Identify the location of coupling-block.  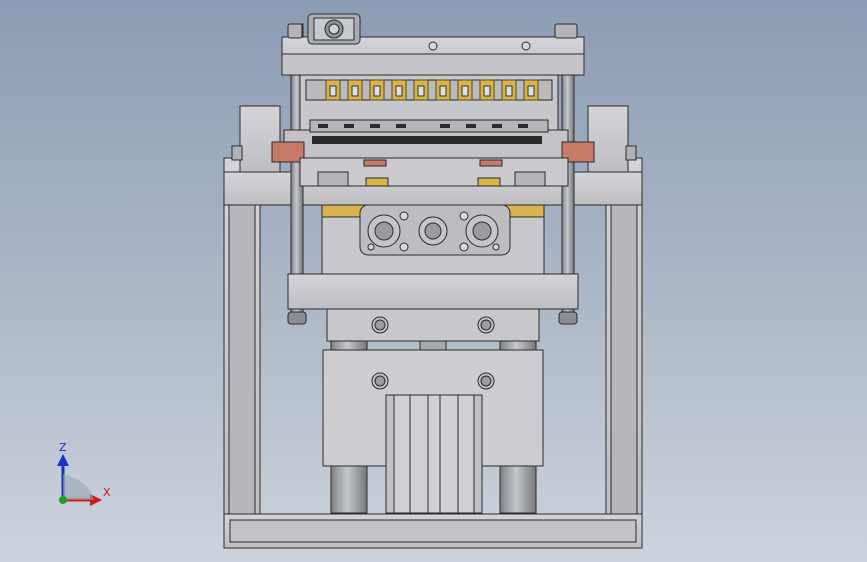
(433, 325).